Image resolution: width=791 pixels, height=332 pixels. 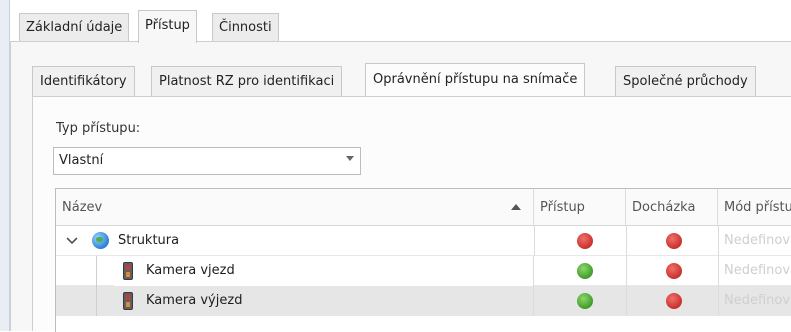 What do you see at coordinates (295, 241) in the screenshot?
I see `tree-cell: Struktura` at bounding box center [295, 241].